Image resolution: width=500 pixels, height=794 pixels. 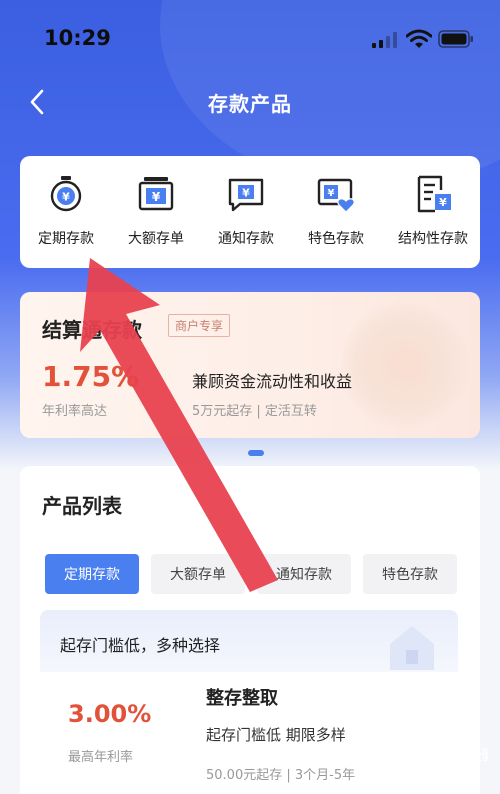 I want to click on product-card-header: 起存门槛低，多种选择, so click(x=249, y=641).